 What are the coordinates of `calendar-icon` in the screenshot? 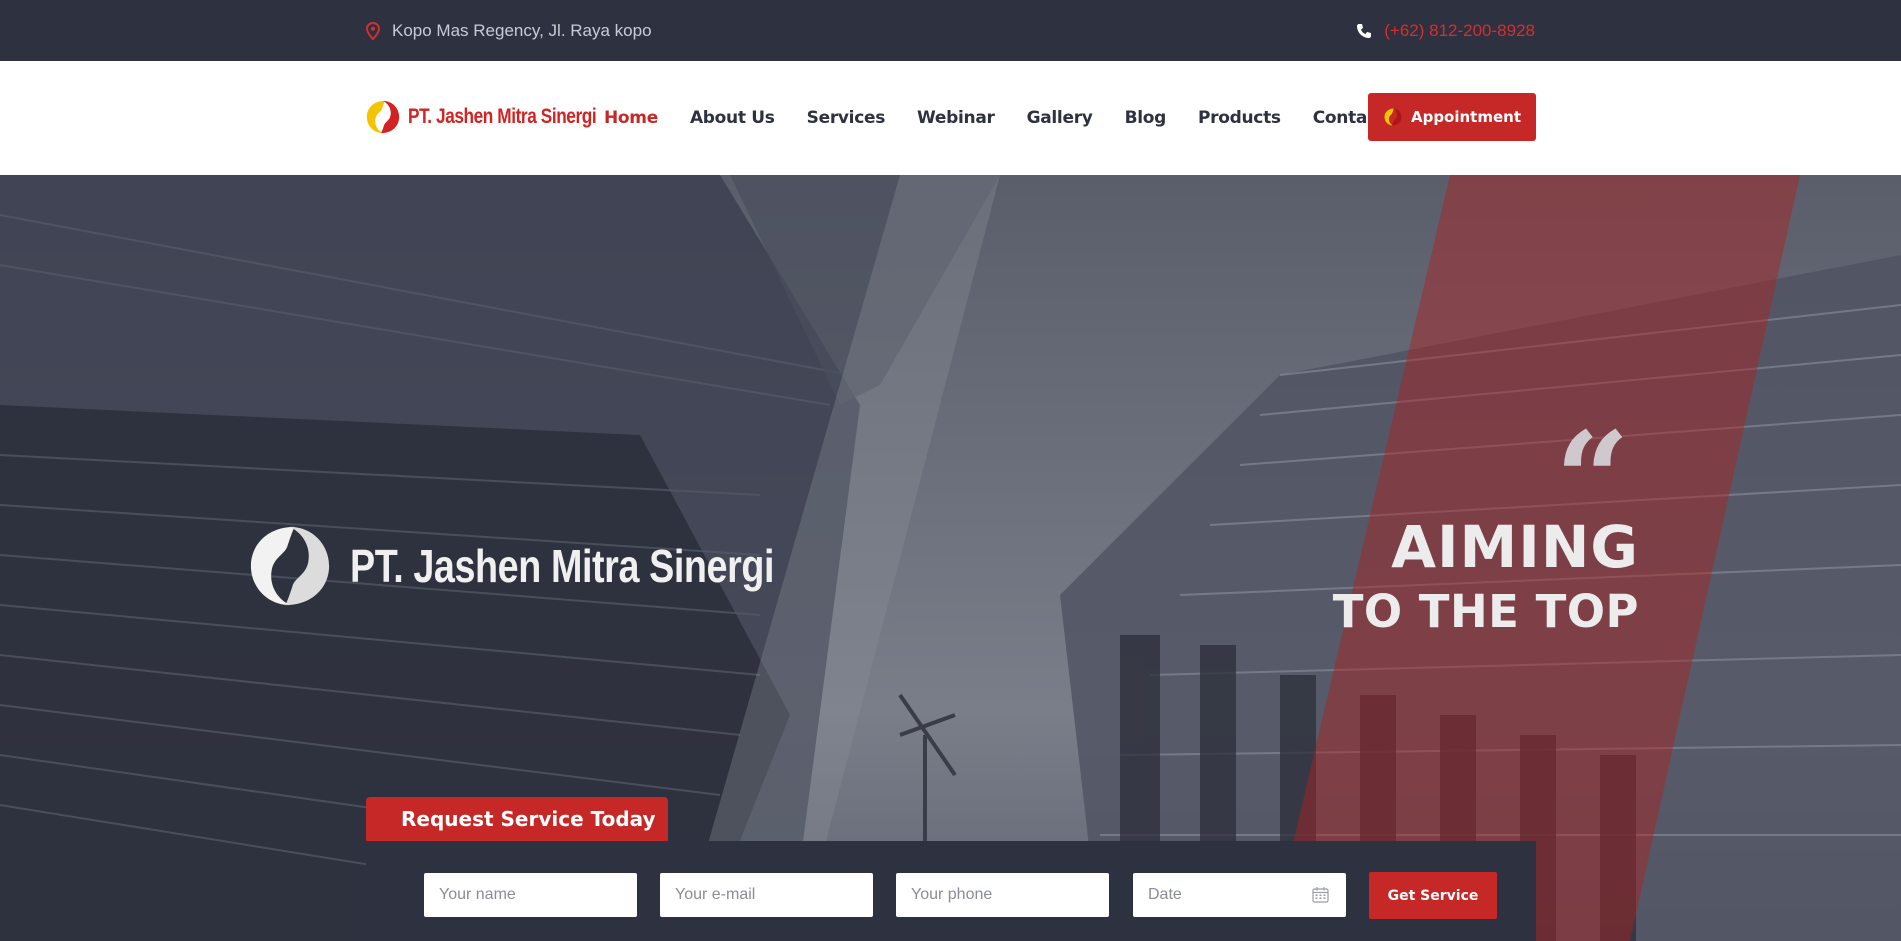 It's located at (1320, 894).